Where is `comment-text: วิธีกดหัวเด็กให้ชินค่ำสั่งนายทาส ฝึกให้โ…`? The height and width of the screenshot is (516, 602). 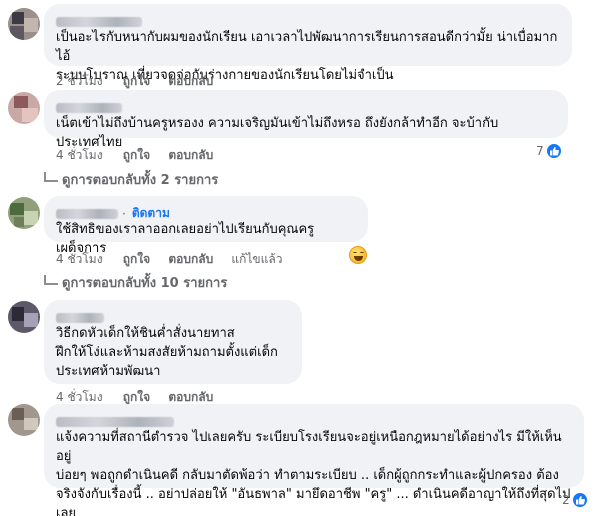 comment-text: วิธีกดหัวเด็กให้ชินค่ำสั่งนายทาส ฝึกให้โ… is located at coordinates (167, 352).